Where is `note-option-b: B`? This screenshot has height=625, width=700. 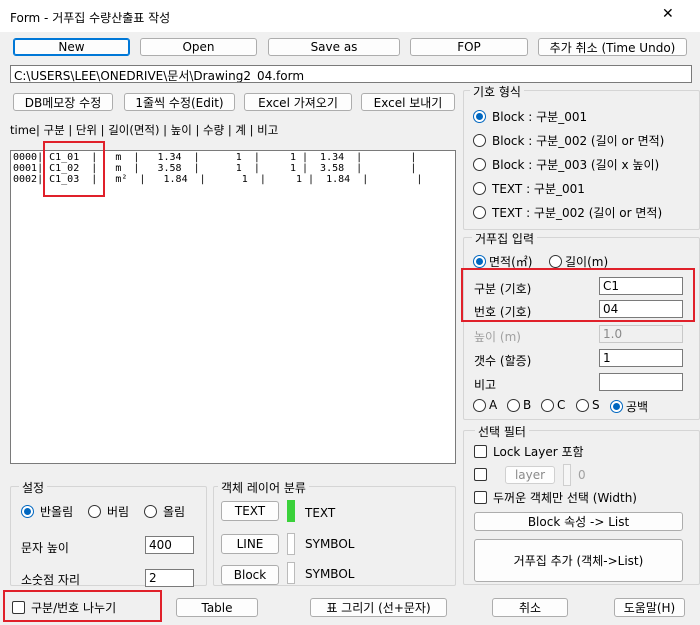 note-option-b: B is located at coordinates (519, 405).